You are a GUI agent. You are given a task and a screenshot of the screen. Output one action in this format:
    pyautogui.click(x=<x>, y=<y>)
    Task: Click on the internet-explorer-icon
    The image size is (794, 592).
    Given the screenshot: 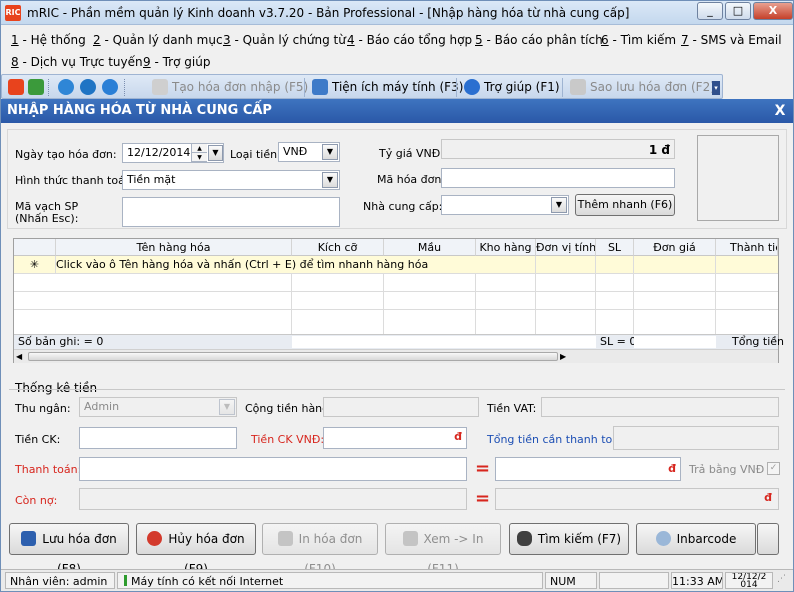 What is the action you would take?
    pyautogui.click(x=66, y=87)
    